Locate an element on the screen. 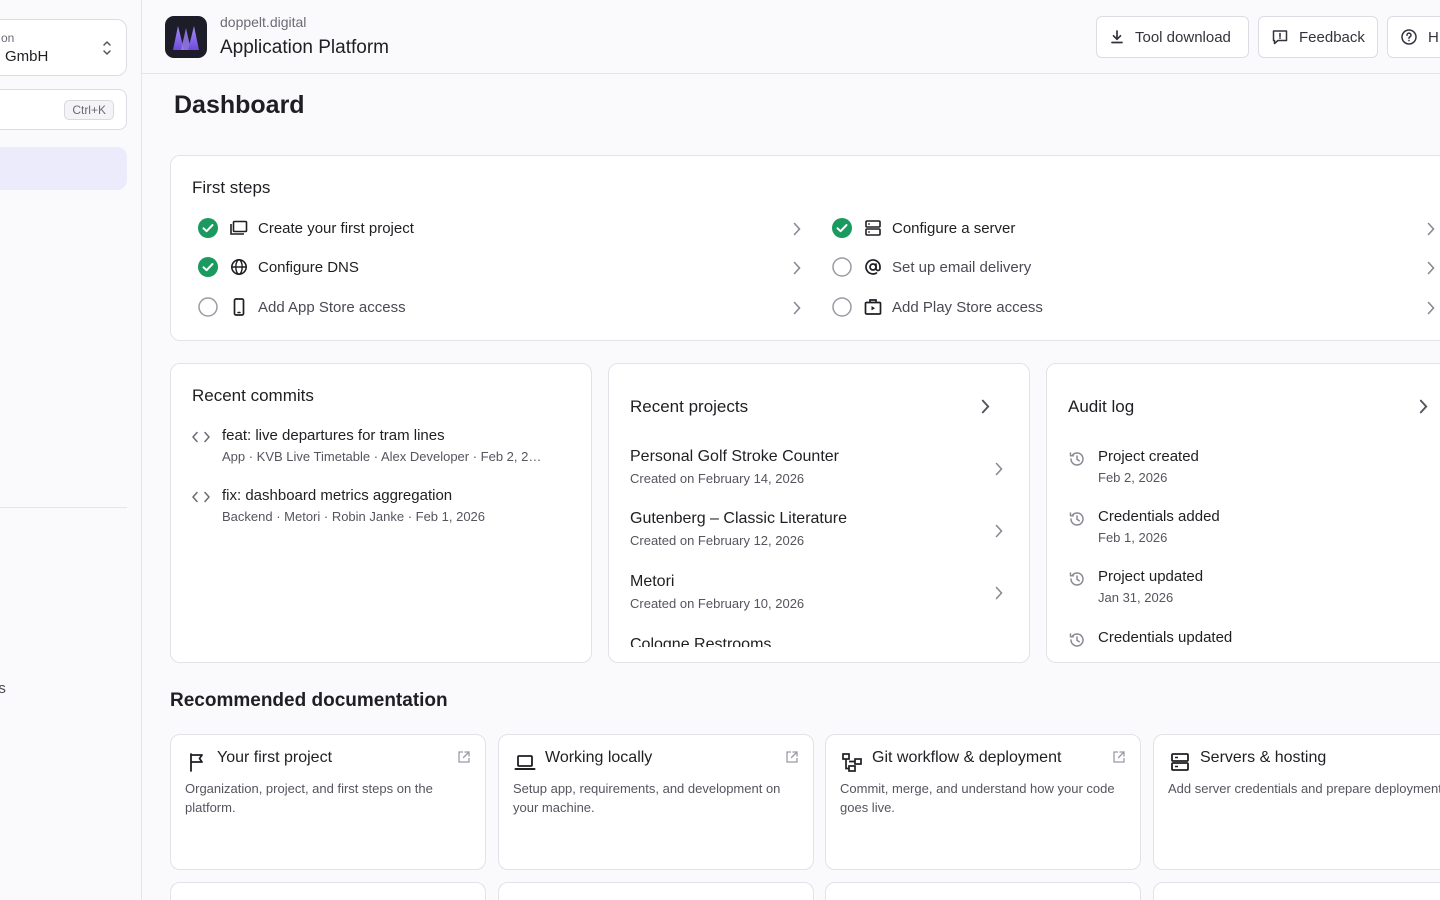 The image size is (1440, 900). doc-title: Servers & hosting is located at coordinates (1263, 757).